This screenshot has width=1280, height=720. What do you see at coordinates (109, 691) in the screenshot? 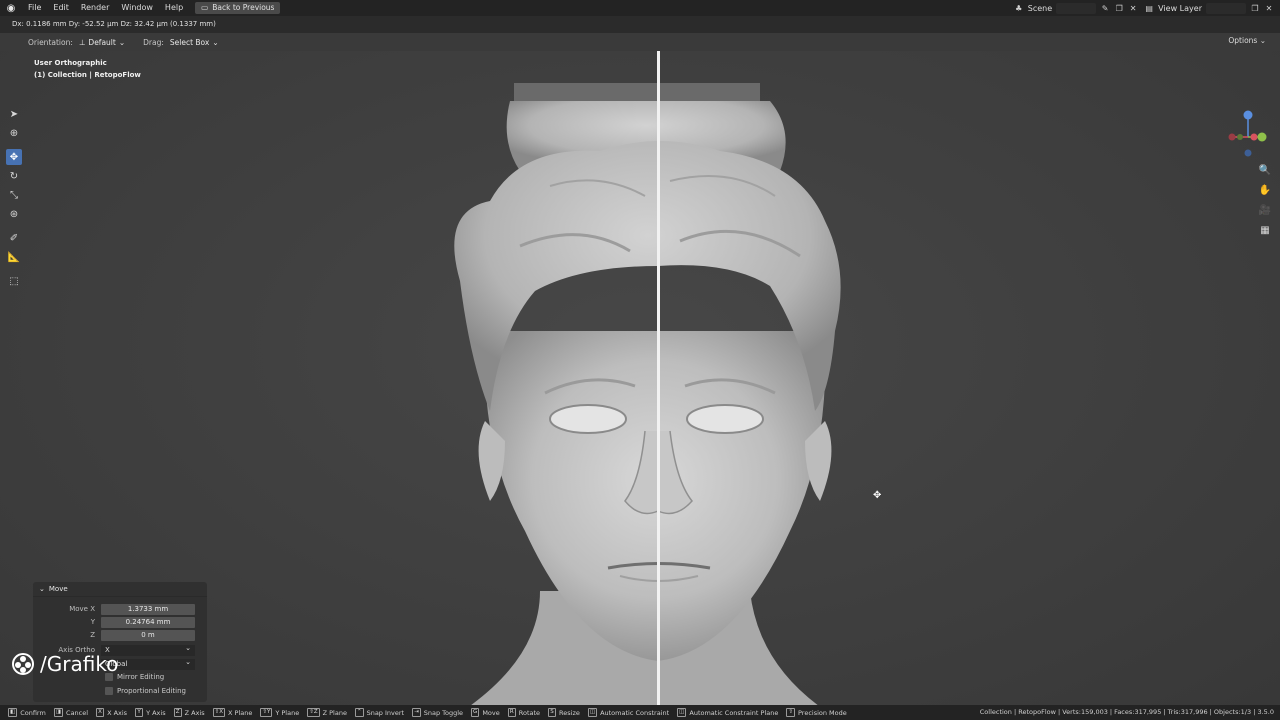
I see `proportional-editing-box` at bounding box center [109, 691].